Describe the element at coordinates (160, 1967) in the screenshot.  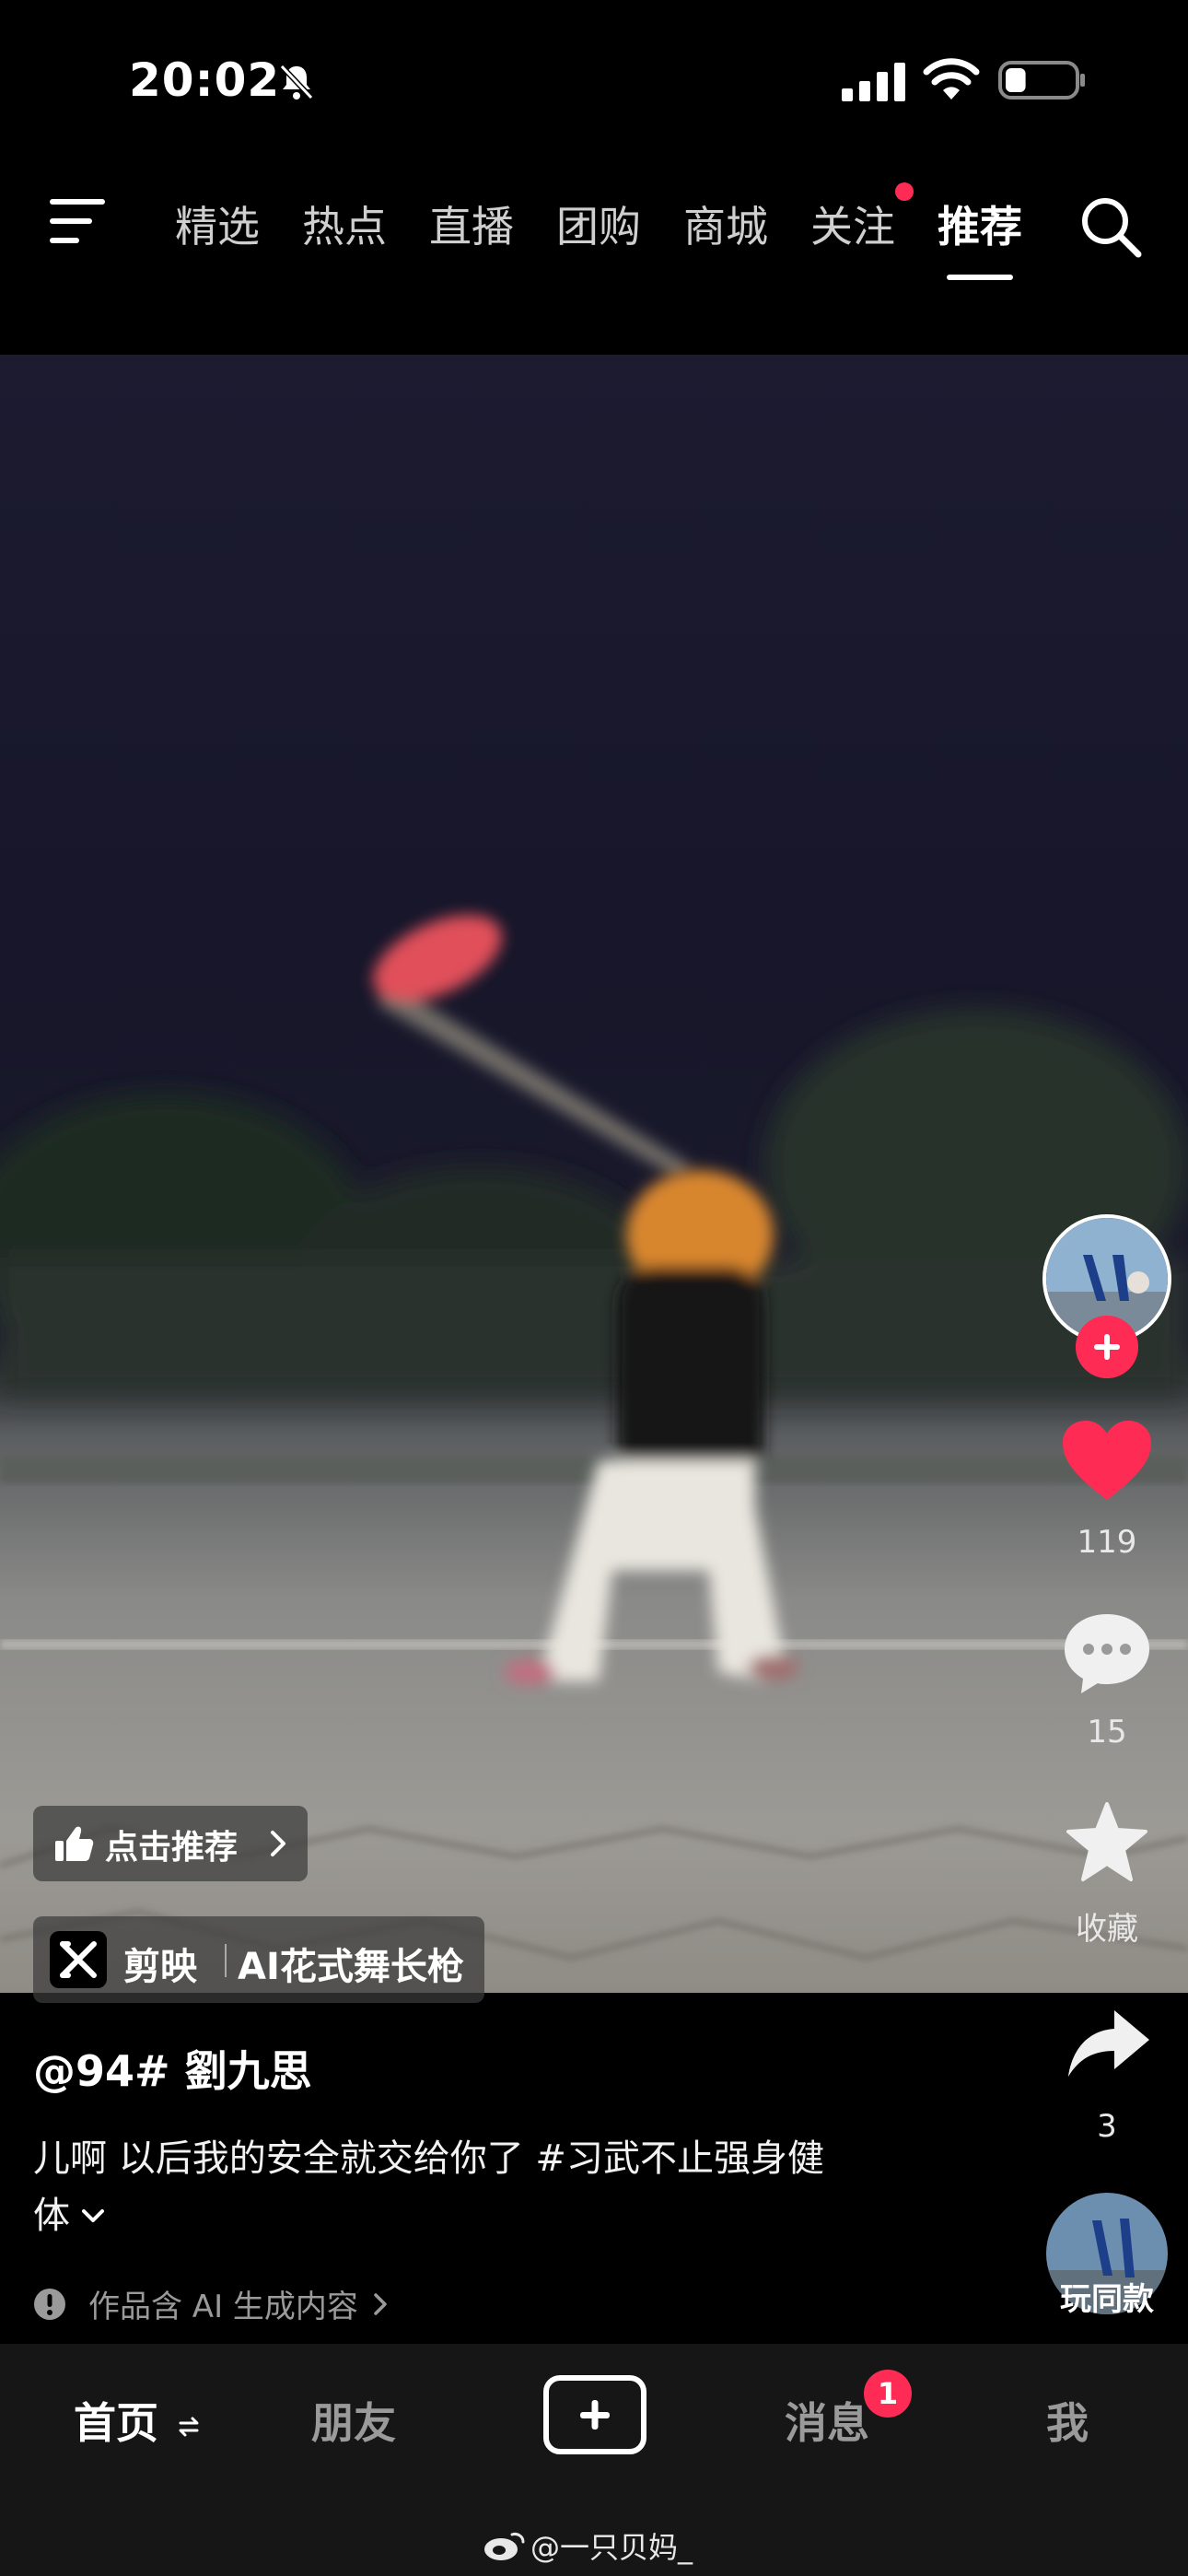
I see `jianying-label: 剪映` at that location.